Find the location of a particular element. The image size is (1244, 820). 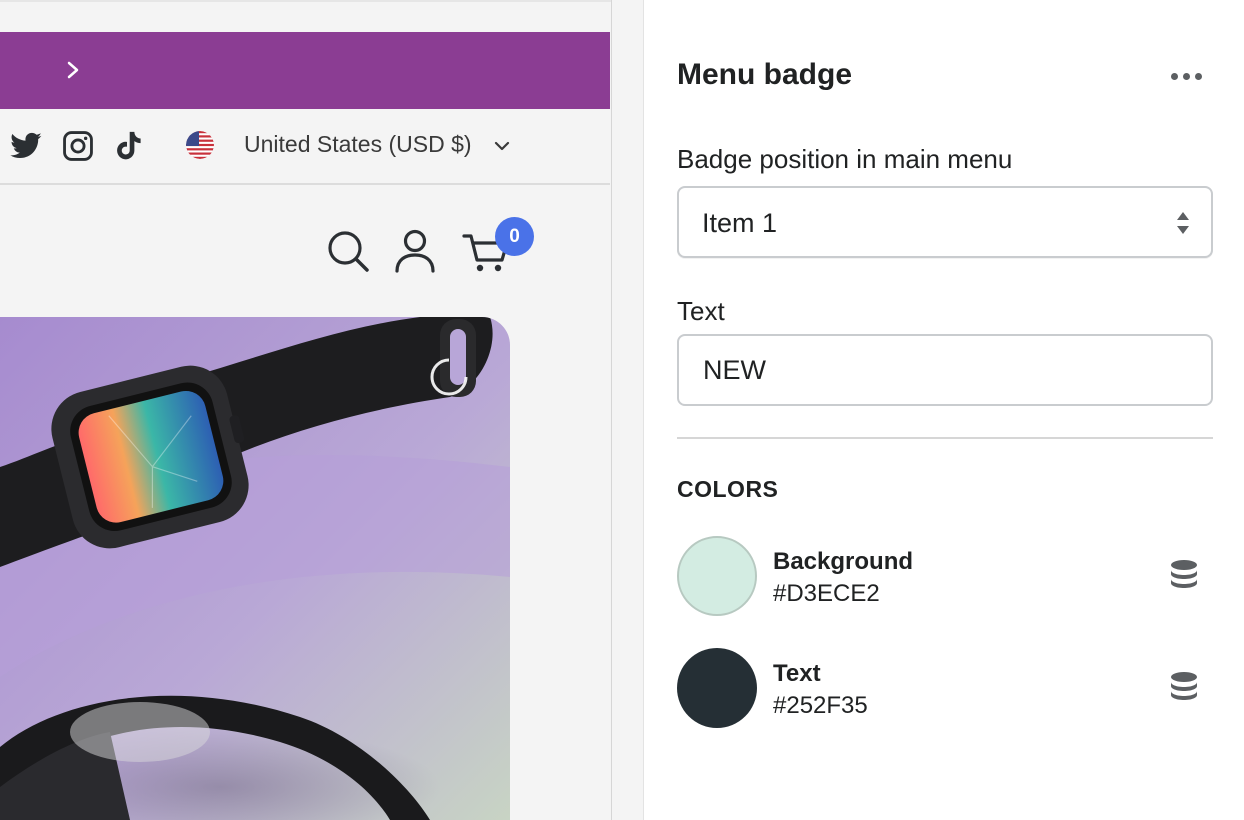

account-icon is located at coordinates (415, 251).